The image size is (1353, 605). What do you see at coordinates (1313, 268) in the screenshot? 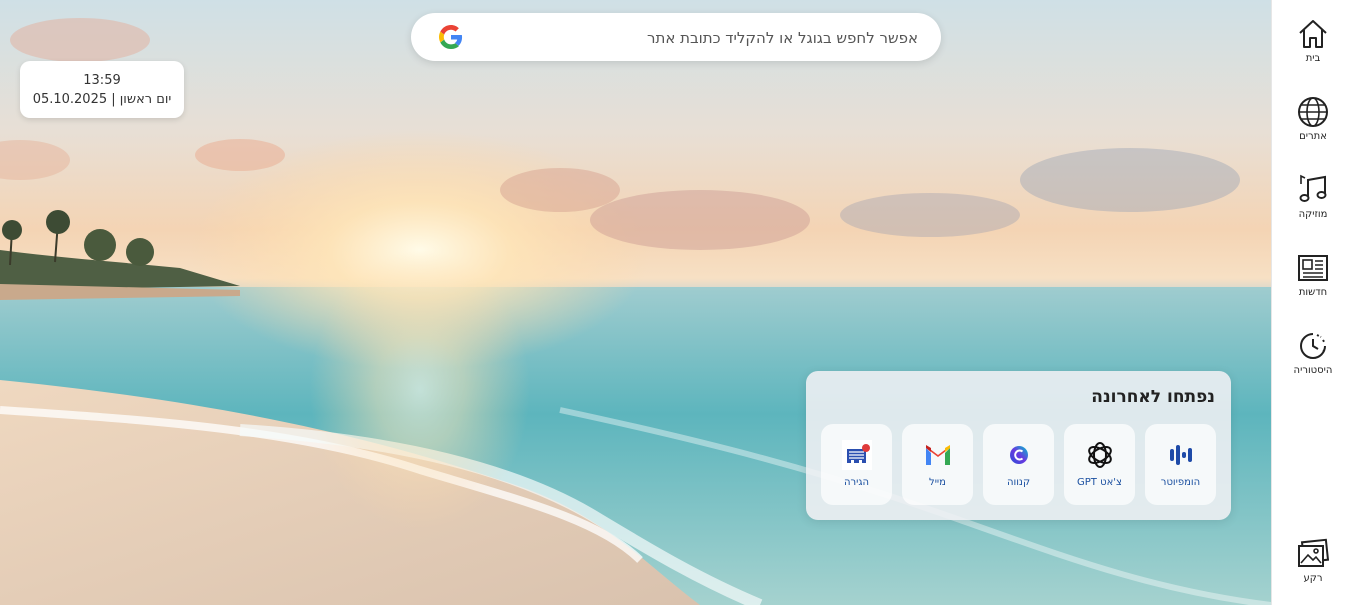
I see `news-icon` at bounding box center [1313, 268].